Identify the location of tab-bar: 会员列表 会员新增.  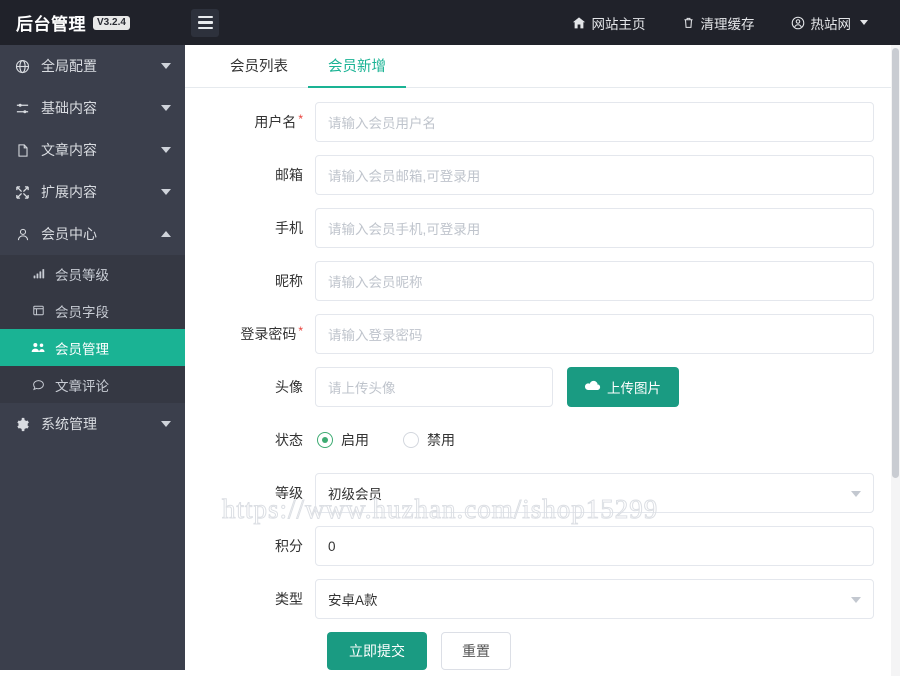
(542, 66).